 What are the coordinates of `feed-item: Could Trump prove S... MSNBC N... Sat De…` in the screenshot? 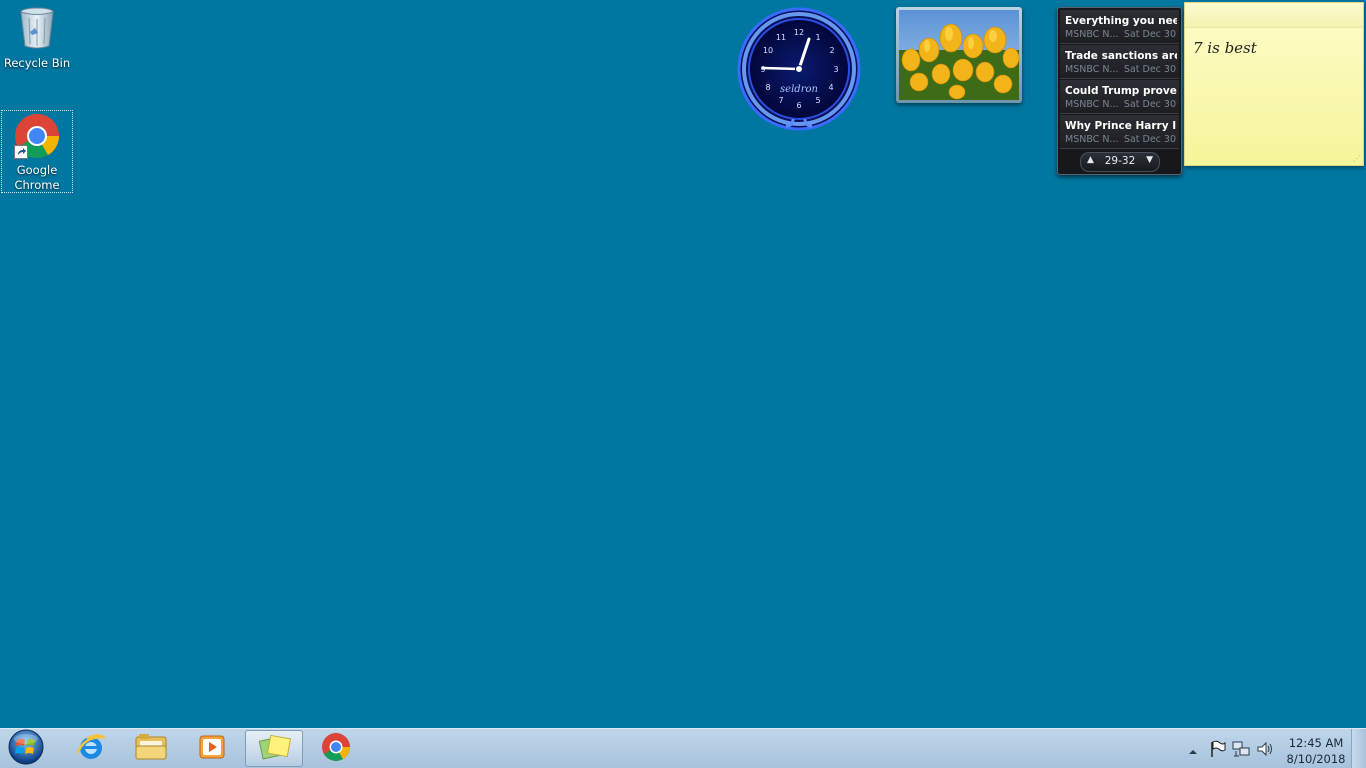 It's located at (1119, 97).